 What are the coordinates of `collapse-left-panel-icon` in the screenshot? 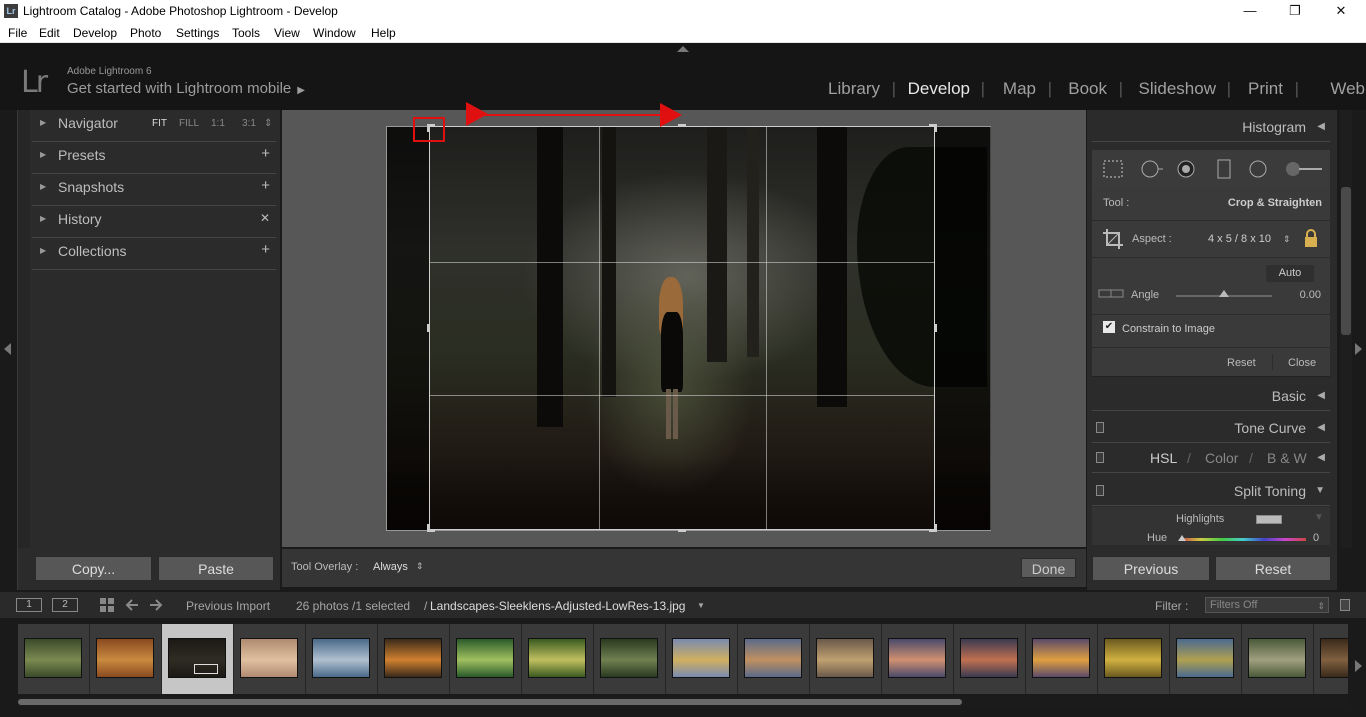 It's located at (7, 349).